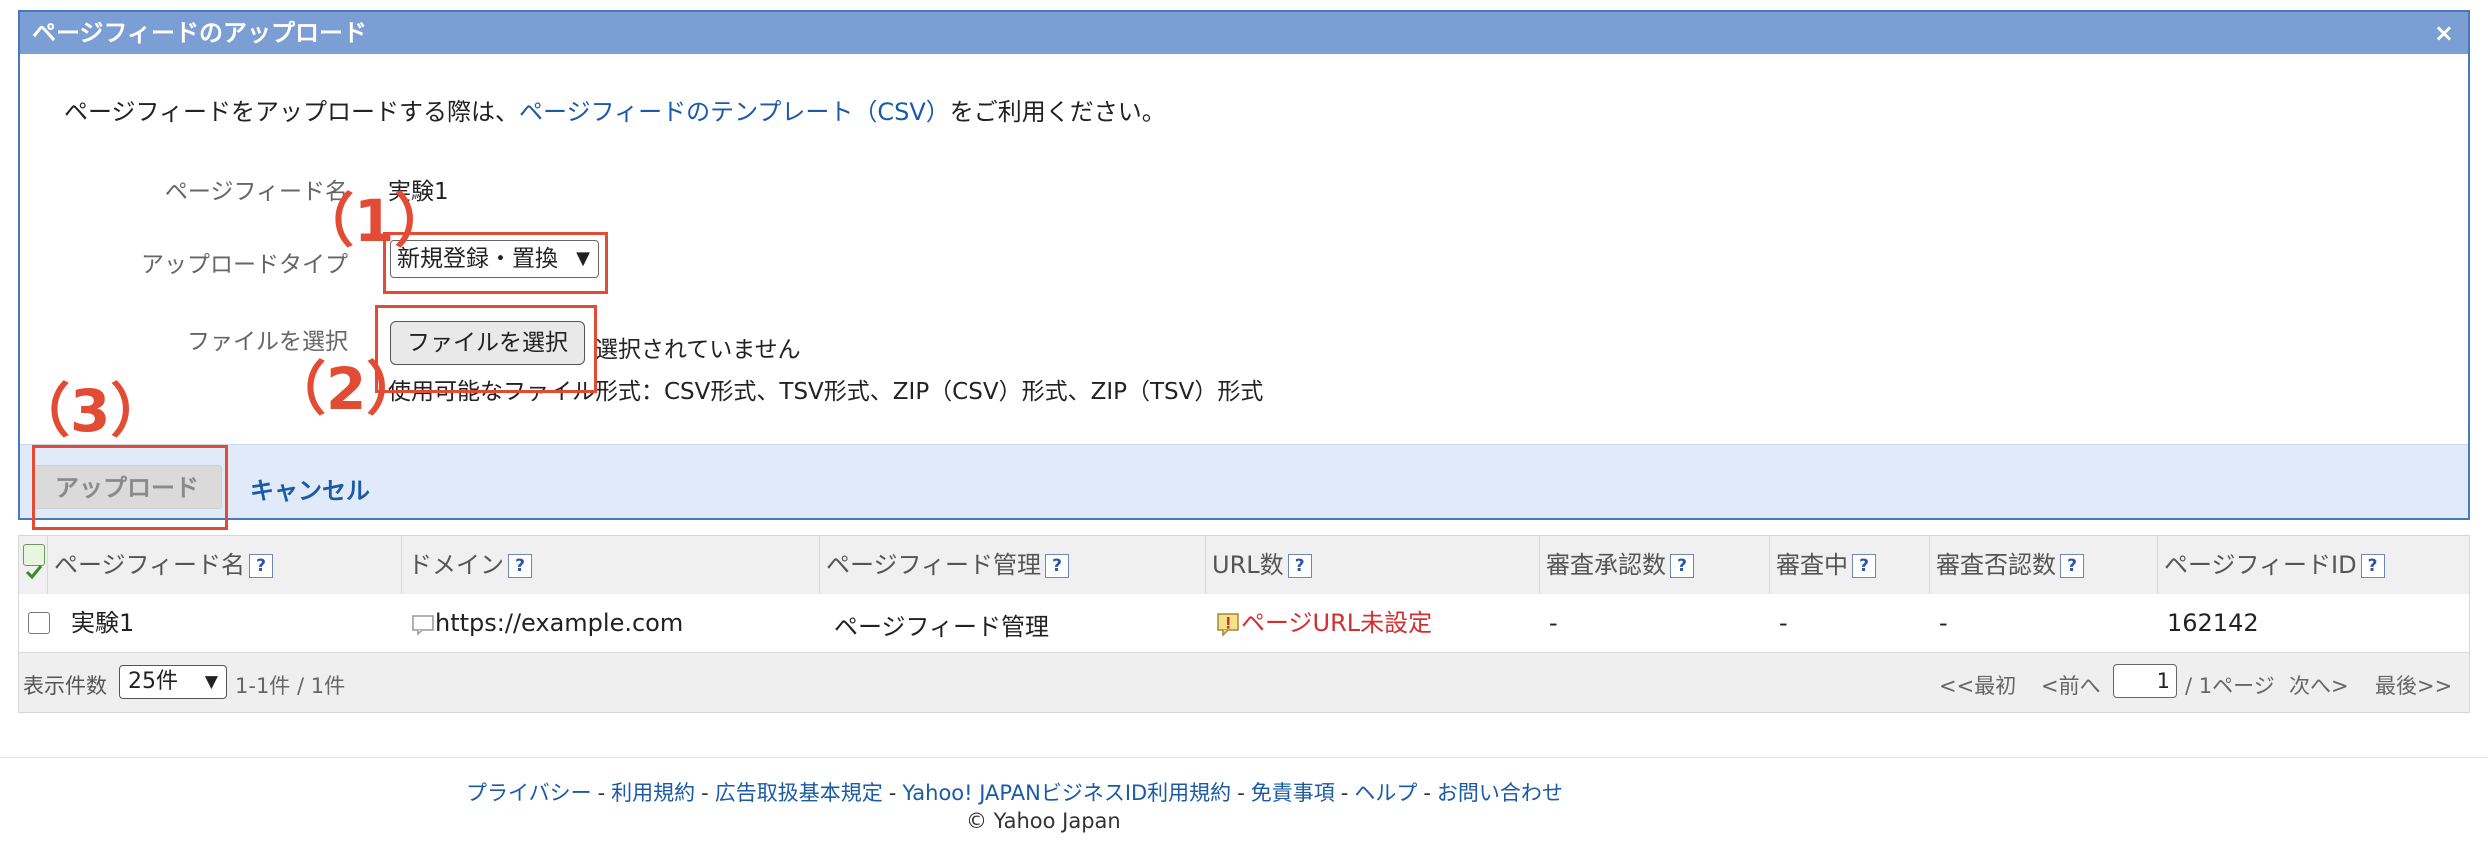  What do you see at coordinates (734, 112) in the screenshot?
I see `template-csv-link: ページフィードのテンプレート（CSV）` at bounding box center [734, 112].